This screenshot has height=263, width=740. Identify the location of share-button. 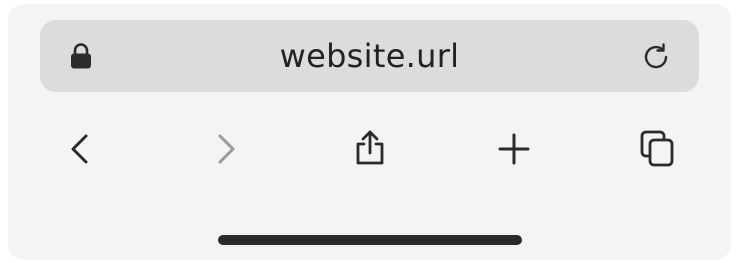
(370, 149).